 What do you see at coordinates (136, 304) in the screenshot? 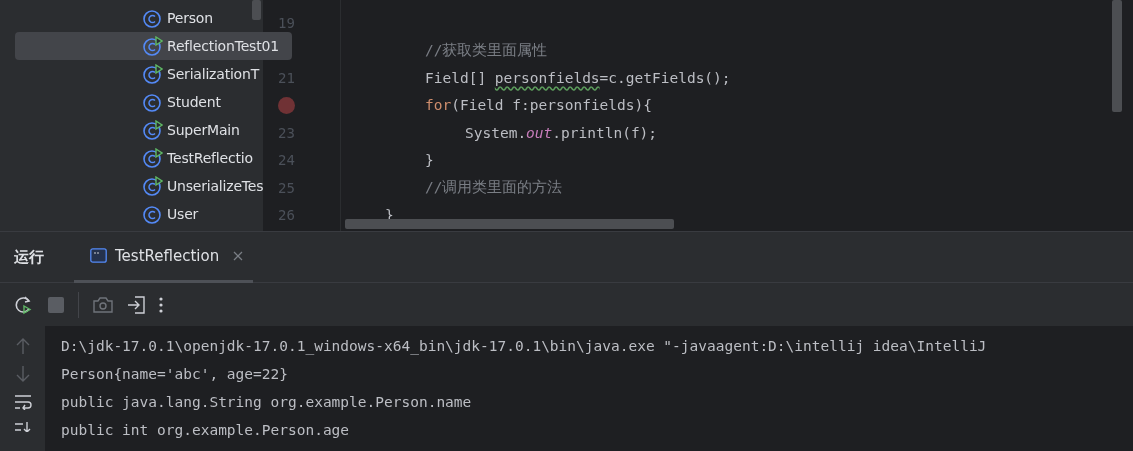
I see `exit-icon` at bounding box center [136, 304].